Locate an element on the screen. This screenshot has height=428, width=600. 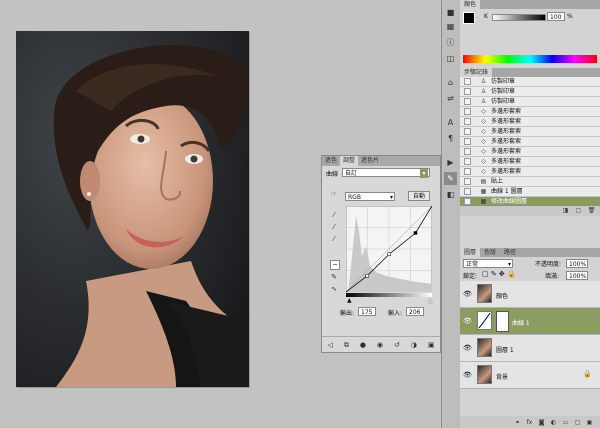
layer-row: 👁 顏色 is located at coordinates (530, 294).